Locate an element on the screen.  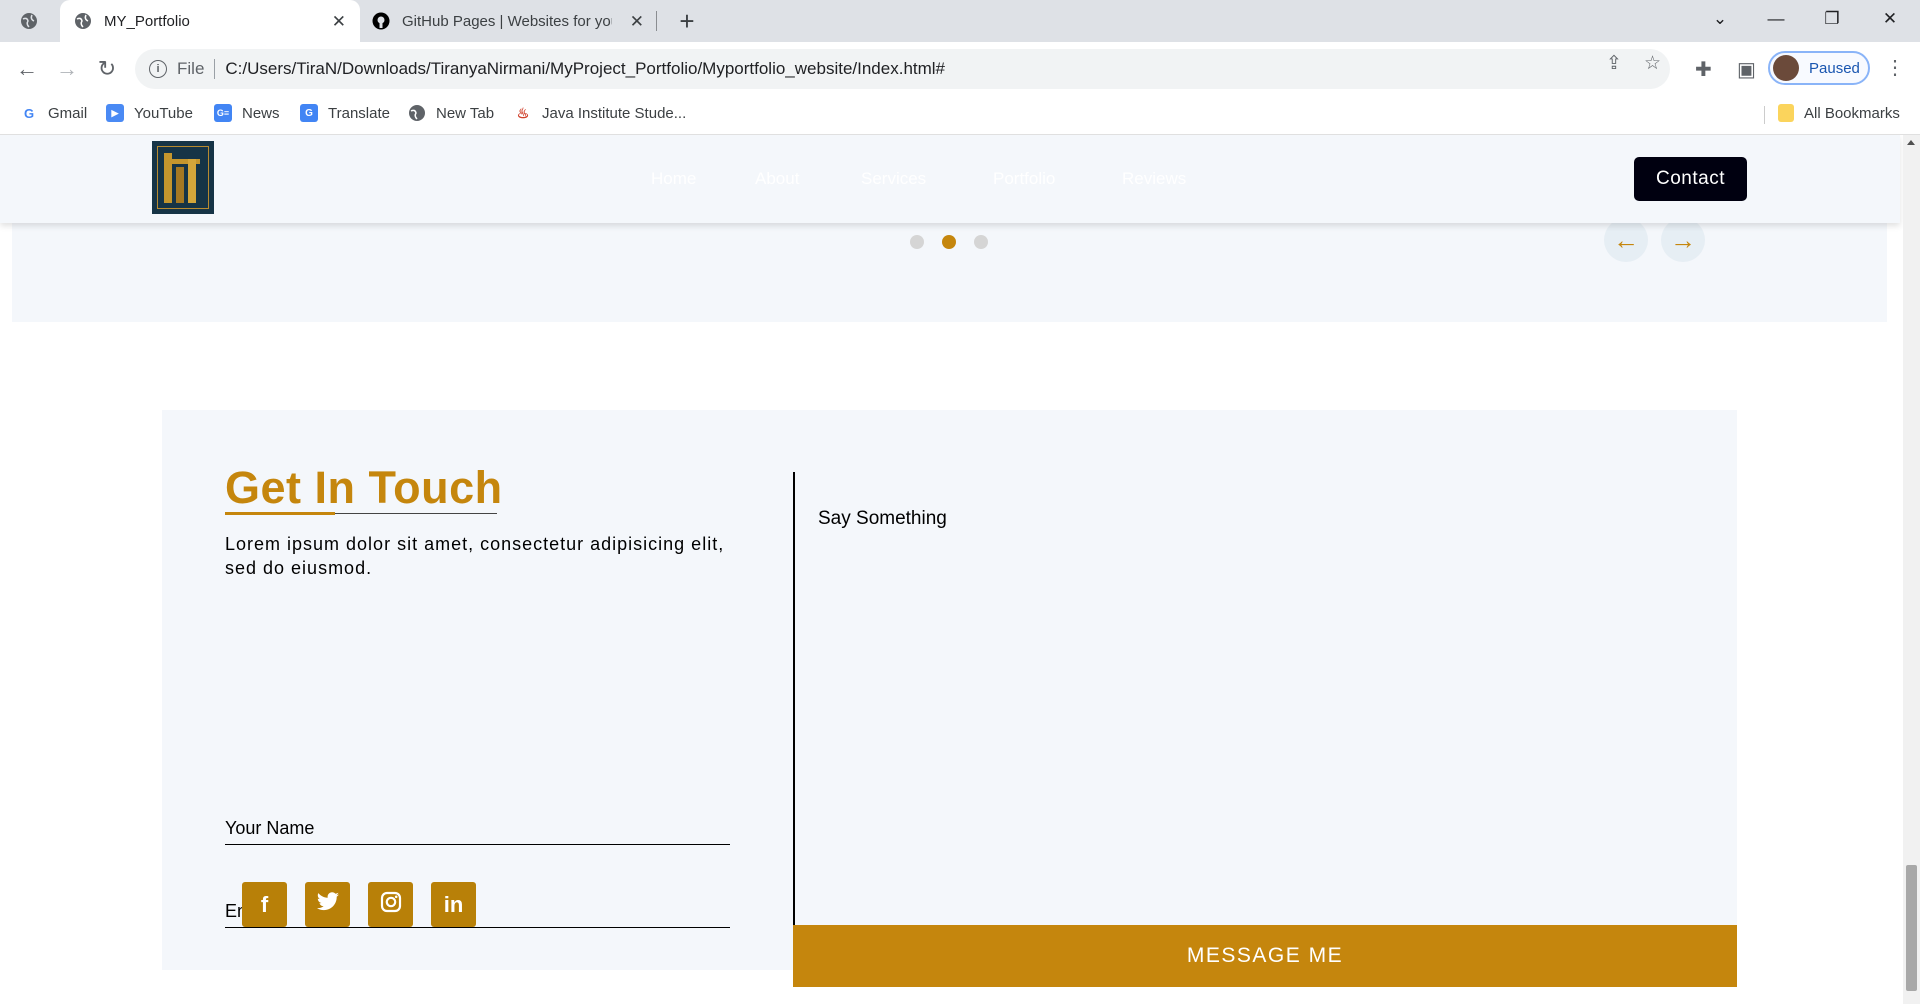
bookmark-news: G≡ News is located at coordinates (247, 113).